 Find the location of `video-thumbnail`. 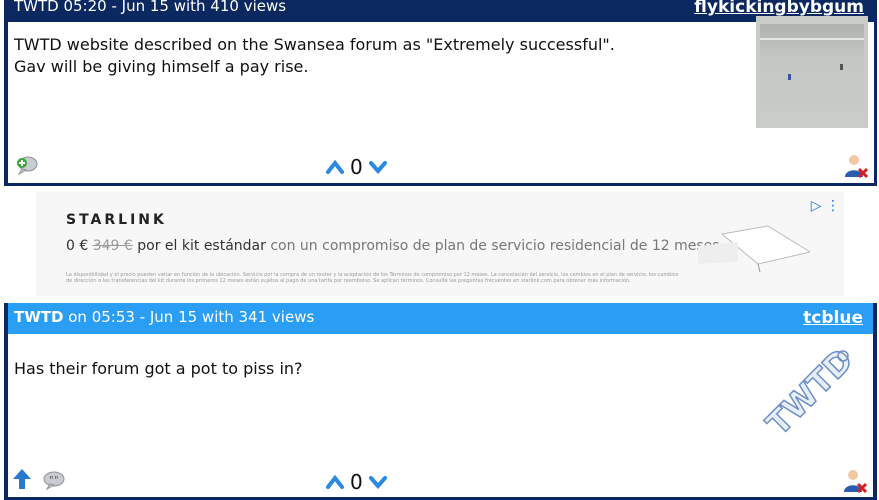

video-thumbnail is located at coordinates (812, 72).